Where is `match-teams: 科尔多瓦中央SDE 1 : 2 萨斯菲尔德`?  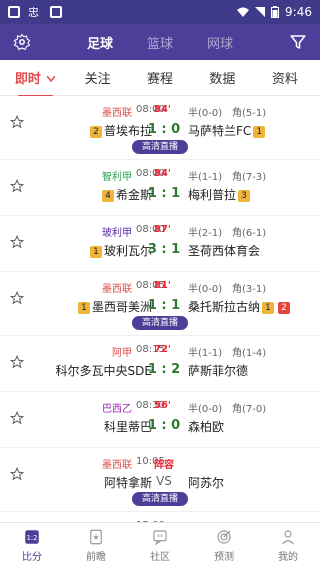
match-teams: 科尔多瓦中央SDE 1 : 2 萨斯菲尔德 is located at coordinates (160, 371).